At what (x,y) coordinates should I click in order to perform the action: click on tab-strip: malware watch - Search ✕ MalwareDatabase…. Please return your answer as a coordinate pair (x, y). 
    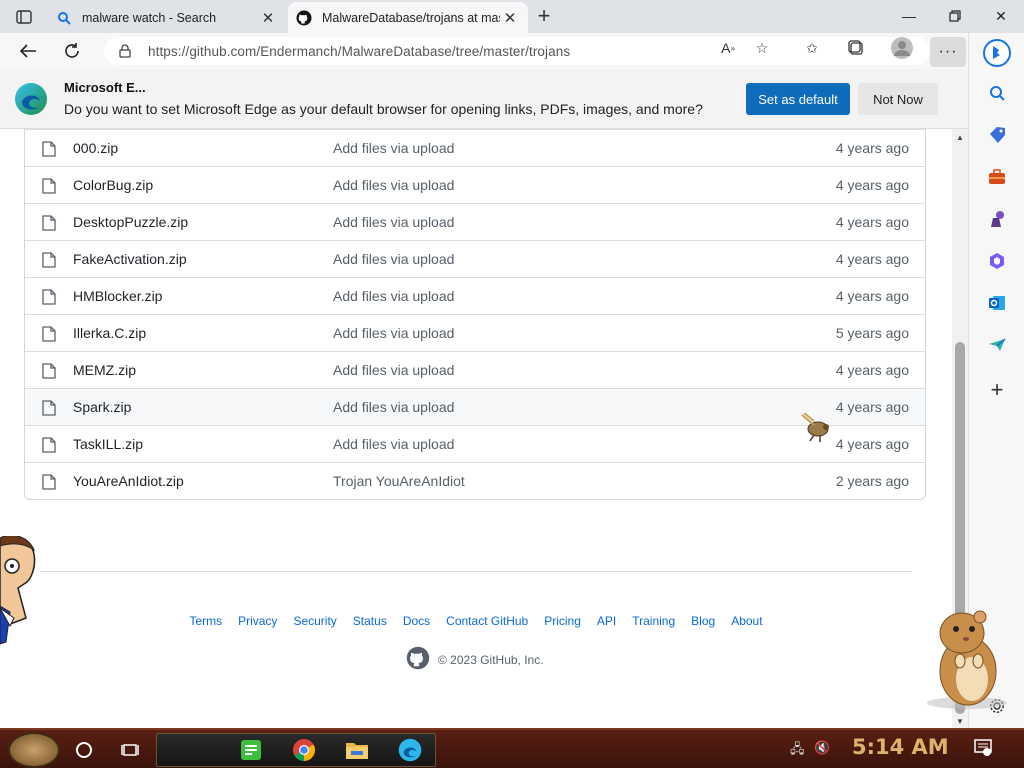
    Looking at the image, I should click on (512, 16).